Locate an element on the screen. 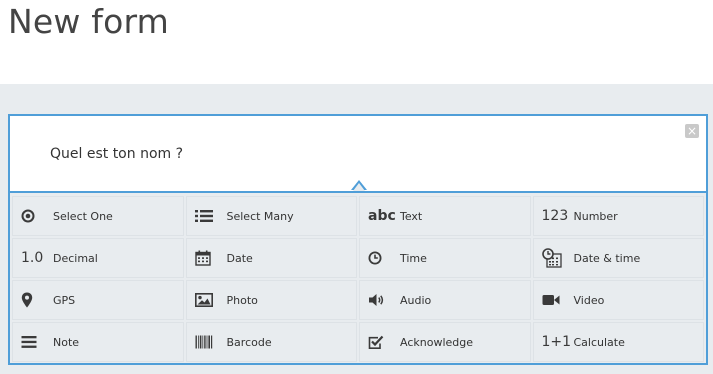 The height and width of the screenshot is (374, 713). type-label: Select Many is located at coordinates (260, 216).